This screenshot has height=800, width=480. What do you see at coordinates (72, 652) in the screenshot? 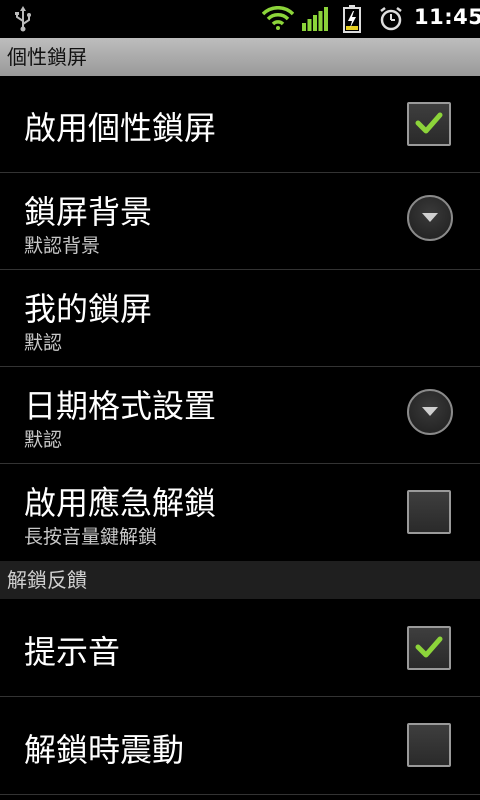
I see `pref-label: 提示音` at bounding box center [72, 652].